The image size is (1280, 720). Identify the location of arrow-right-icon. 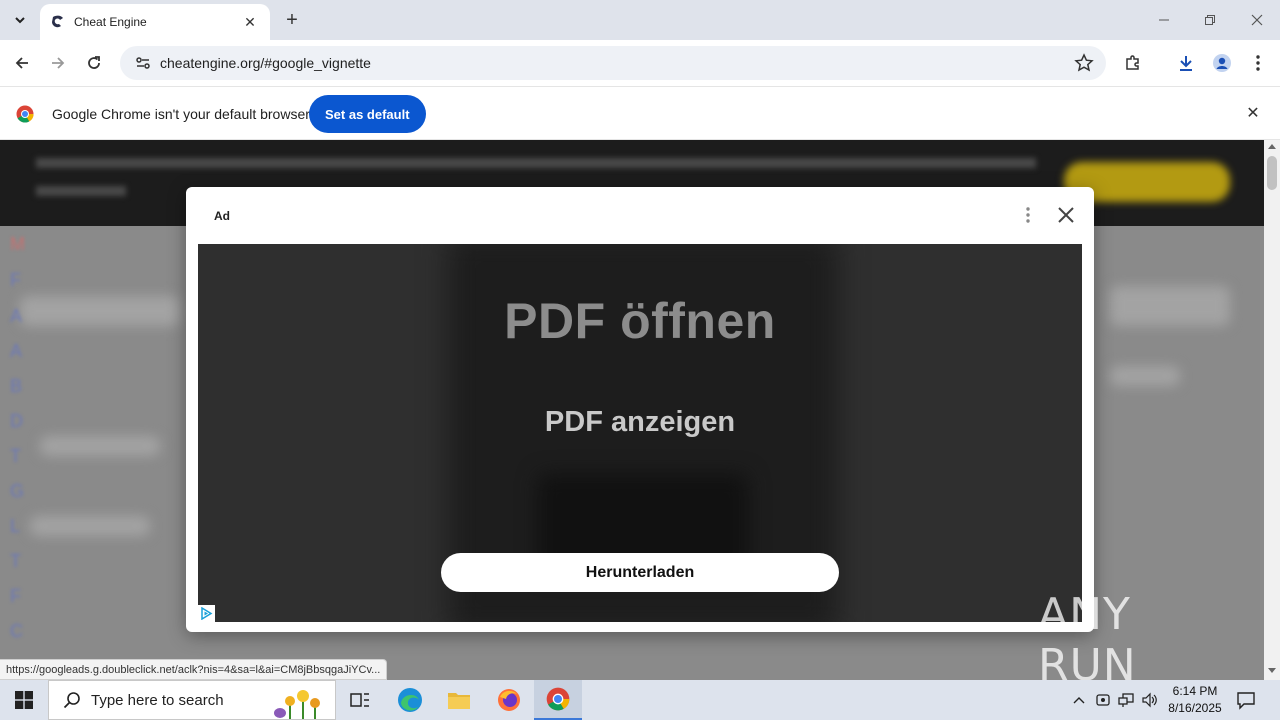
(58, 63).